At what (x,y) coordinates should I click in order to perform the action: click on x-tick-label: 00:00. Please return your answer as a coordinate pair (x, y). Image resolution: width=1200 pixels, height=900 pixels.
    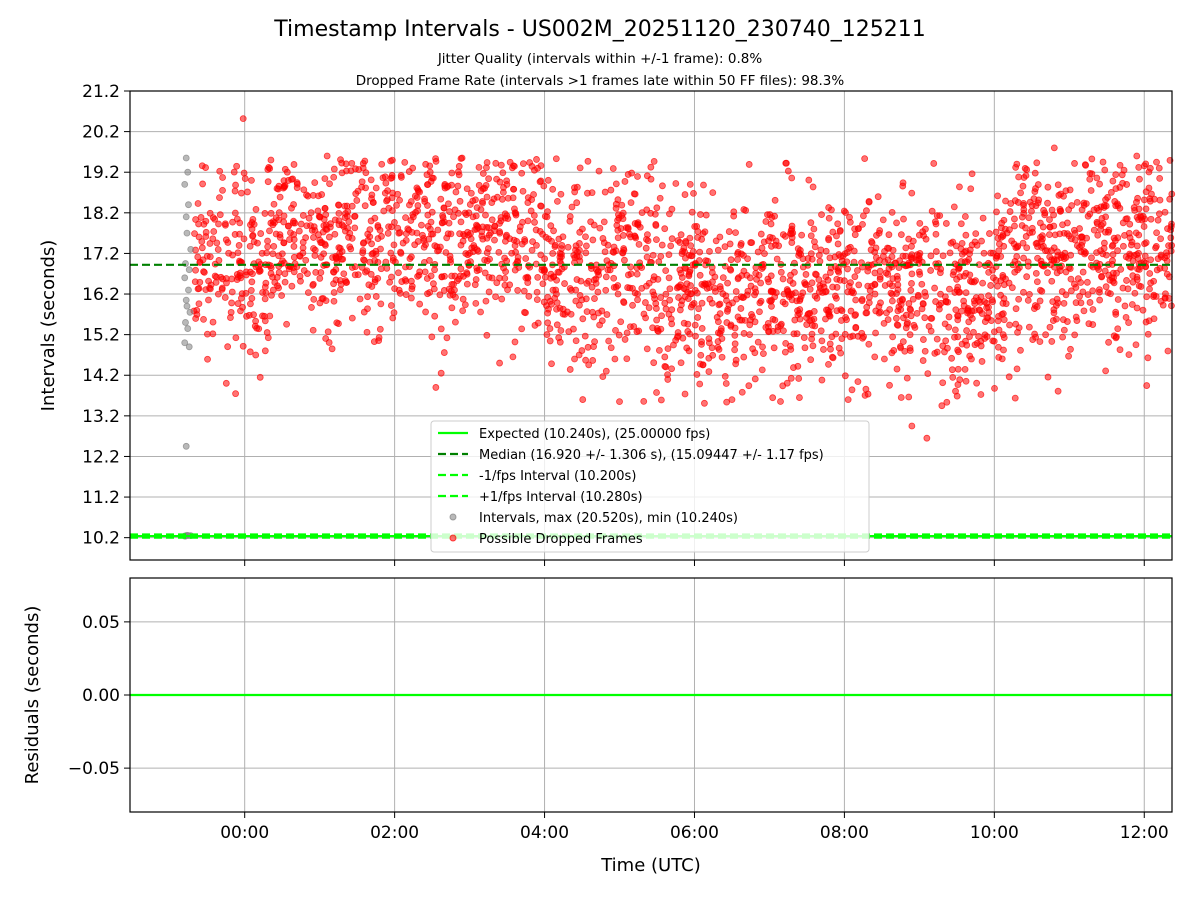
    Looking at the image, I should click on (244, 833).